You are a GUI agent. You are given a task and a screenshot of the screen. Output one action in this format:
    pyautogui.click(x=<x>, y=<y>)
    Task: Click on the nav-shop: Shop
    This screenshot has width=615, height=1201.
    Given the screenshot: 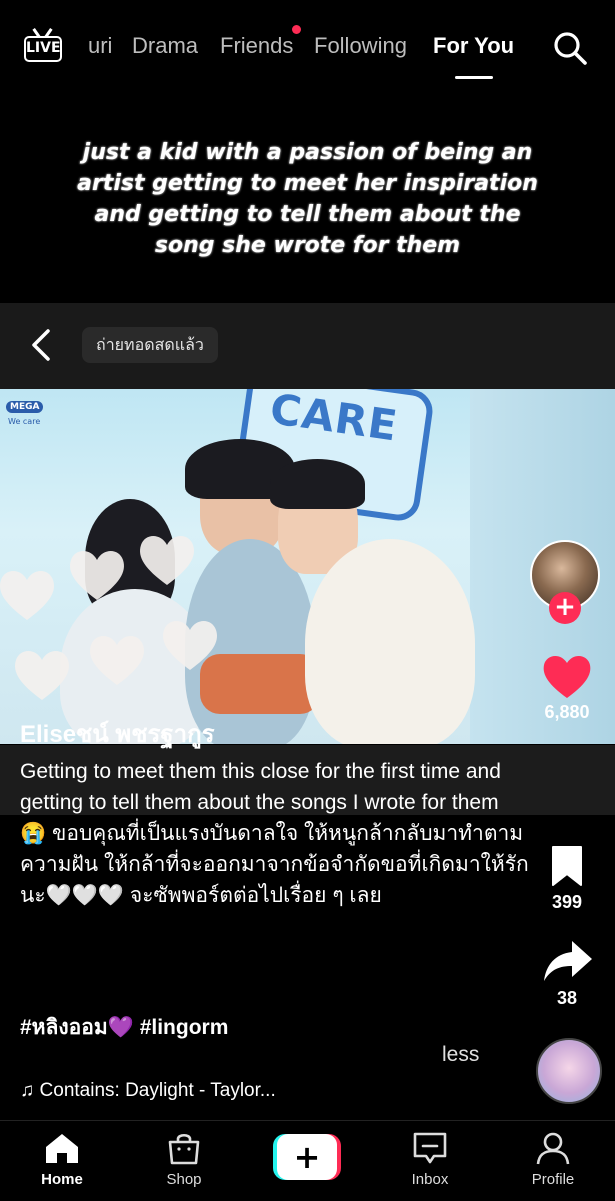 What is the action you would take?
    pyautogui.click(x=184, y=1159)
    